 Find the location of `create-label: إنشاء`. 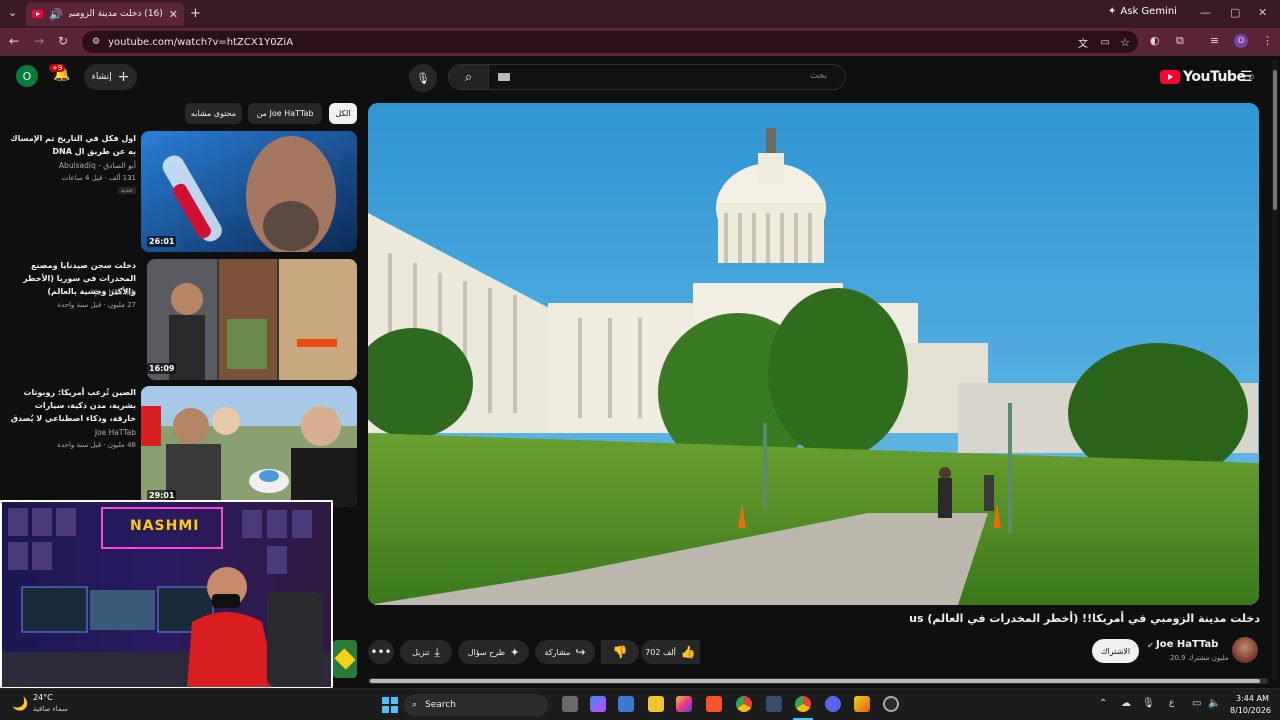

create-label: إنشاء is located at coordinates (101, 77).